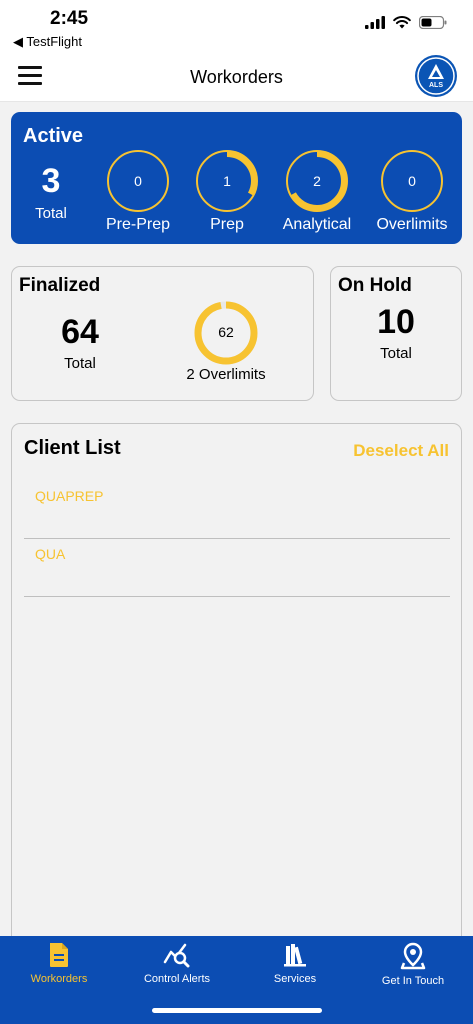 This screenshot has width=473, height=1024. What do you see at coordinates (138, 181) in the screenshot?
I see `pre-prep-value: 0` at bounding box center [138, 181].